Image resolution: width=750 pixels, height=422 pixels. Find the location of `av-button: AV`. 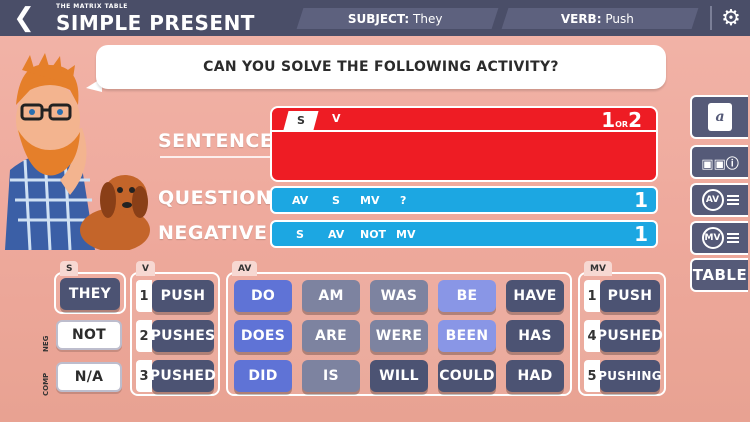

av-button: AV is located at coordinates (719, 200).